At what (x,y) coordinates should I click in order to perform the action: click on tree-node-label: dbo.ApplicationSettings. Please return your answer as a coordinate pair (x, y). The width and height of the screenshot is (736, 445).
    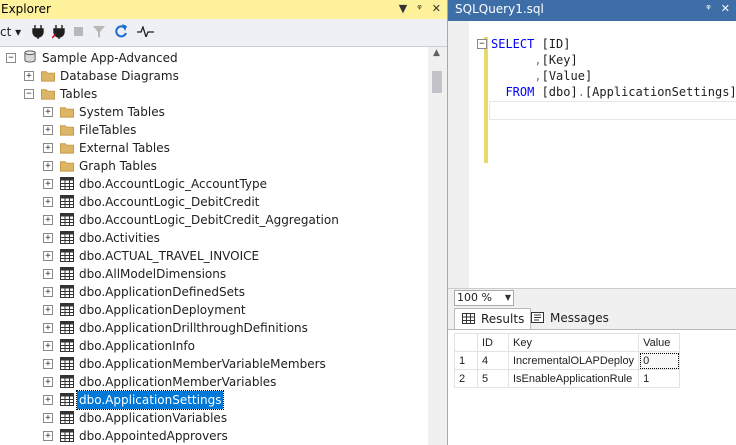
    Looking at the image, I should click on (150, 400).